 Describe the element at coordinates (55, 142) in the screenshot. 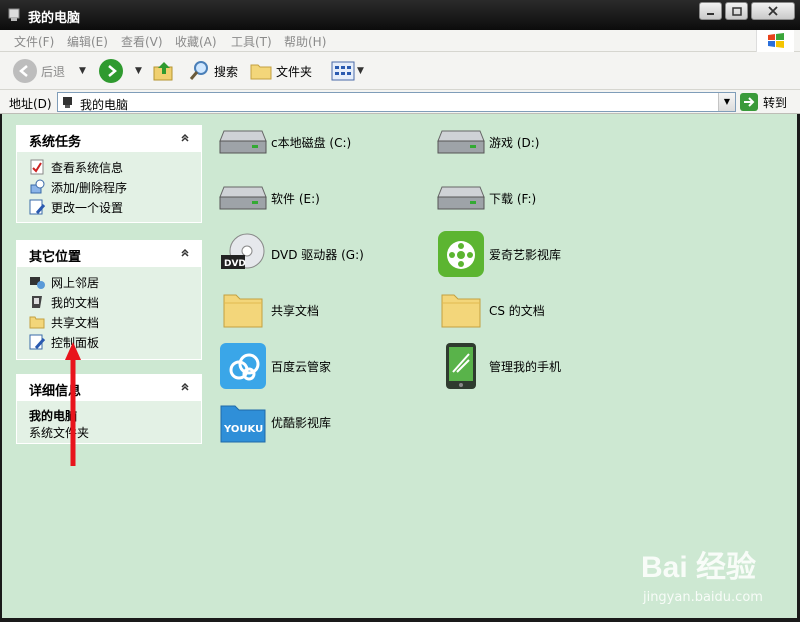

I see `system-tasks-title: 系统任务` at that location.